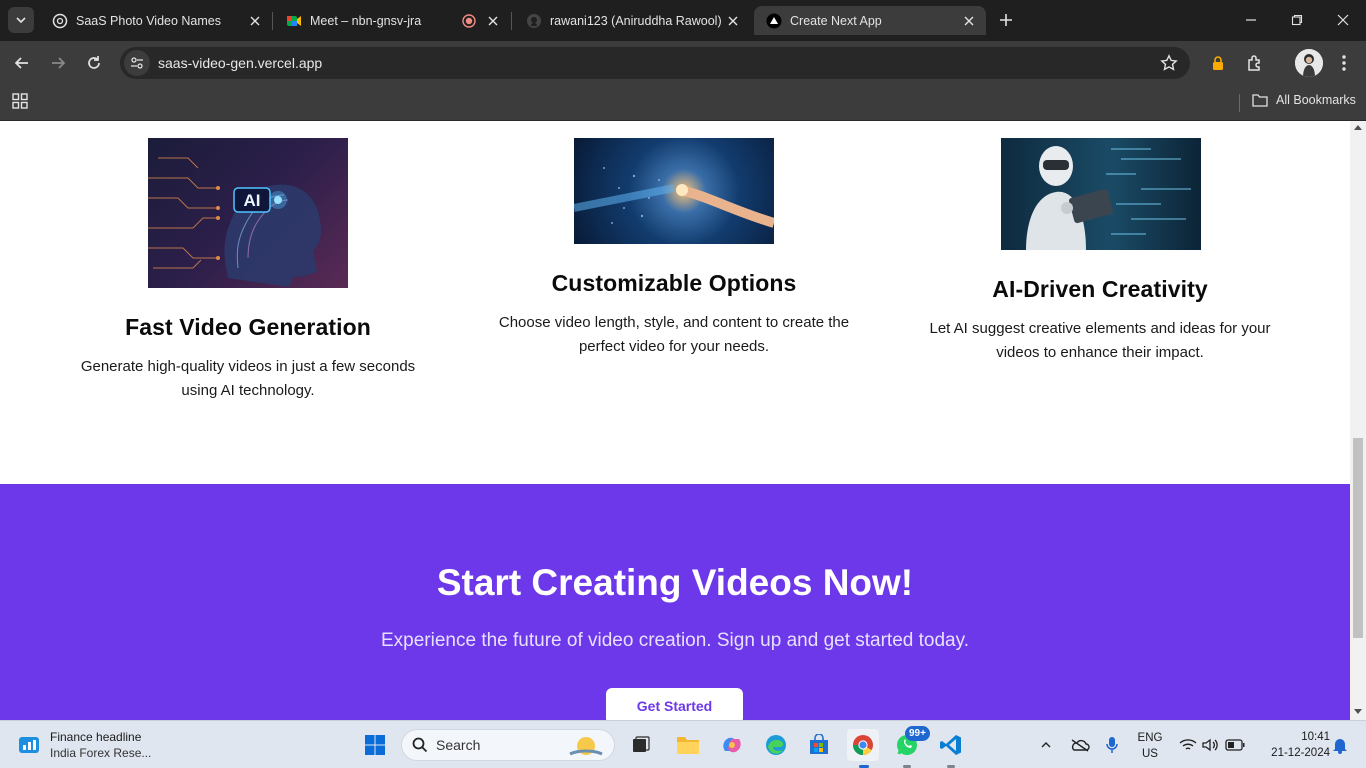 This screenshot has height=768, width=1366. What do you see at coordinates (96, 737) in the screenshot?
I see `widget-title: Finance headline` at bounding box center [96, 737].